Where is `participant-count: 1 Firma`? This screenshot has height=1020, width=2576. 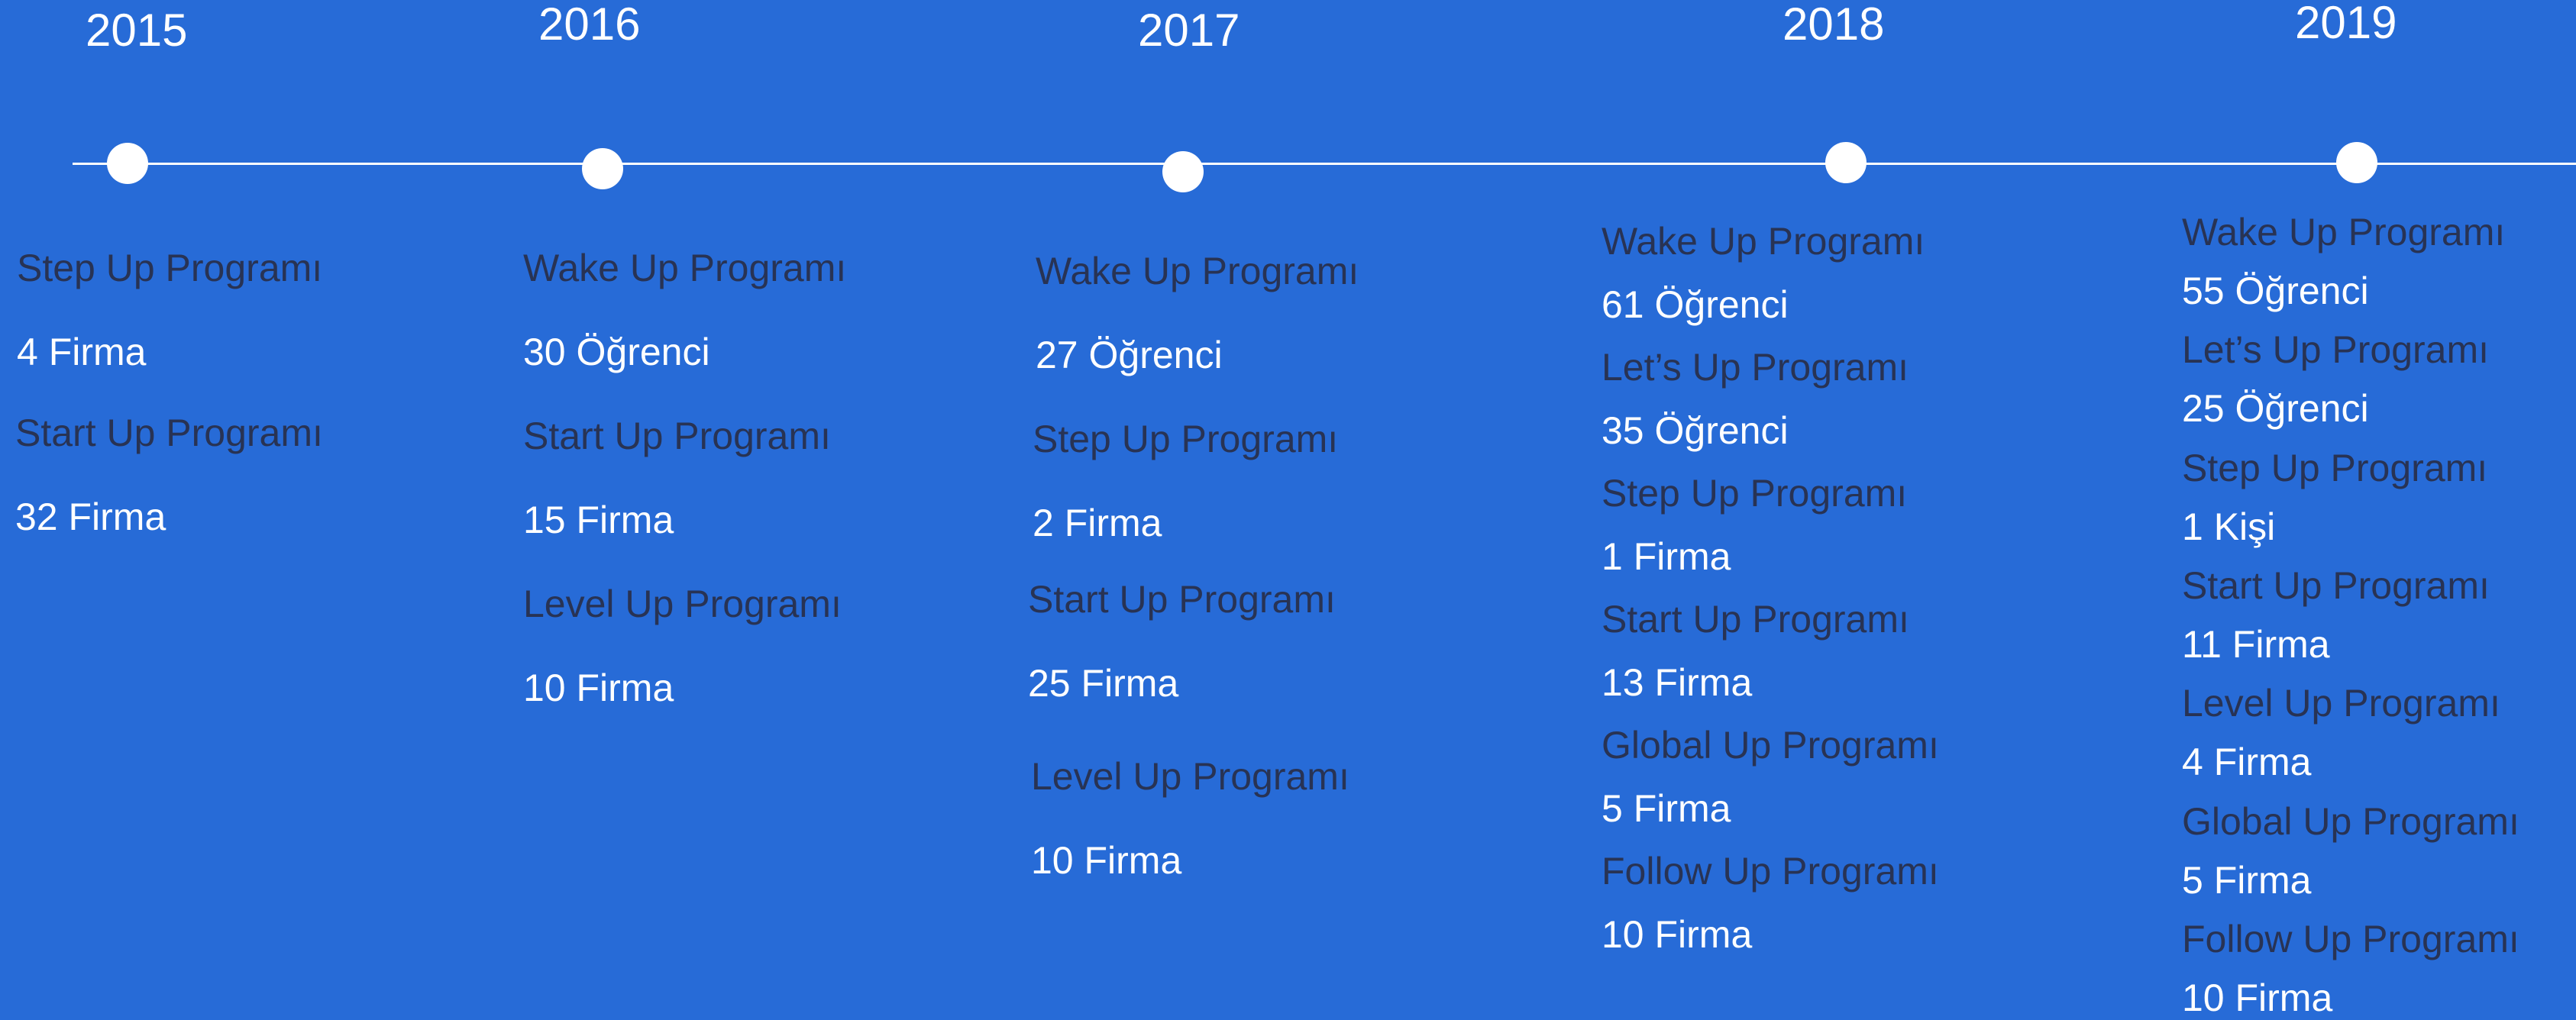
participant-count: 1 Firma is located at coordinates (1666, 556).